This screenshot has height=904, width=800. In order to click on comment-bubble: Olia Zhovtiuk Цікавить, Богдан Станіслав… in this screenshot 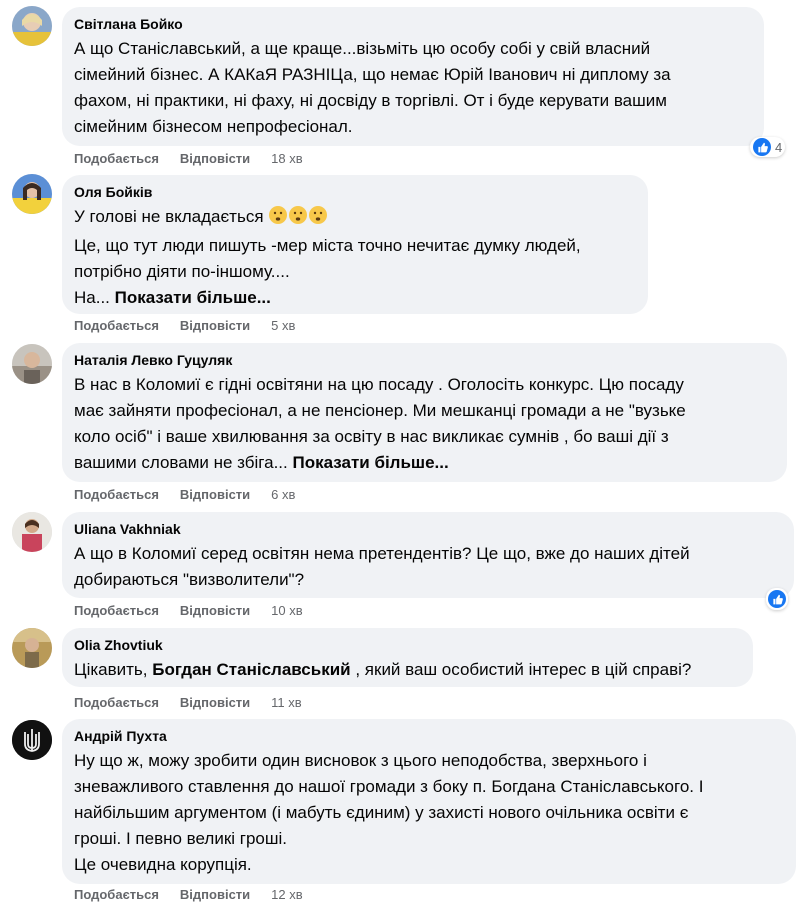, I will do `click(407, 657)`.